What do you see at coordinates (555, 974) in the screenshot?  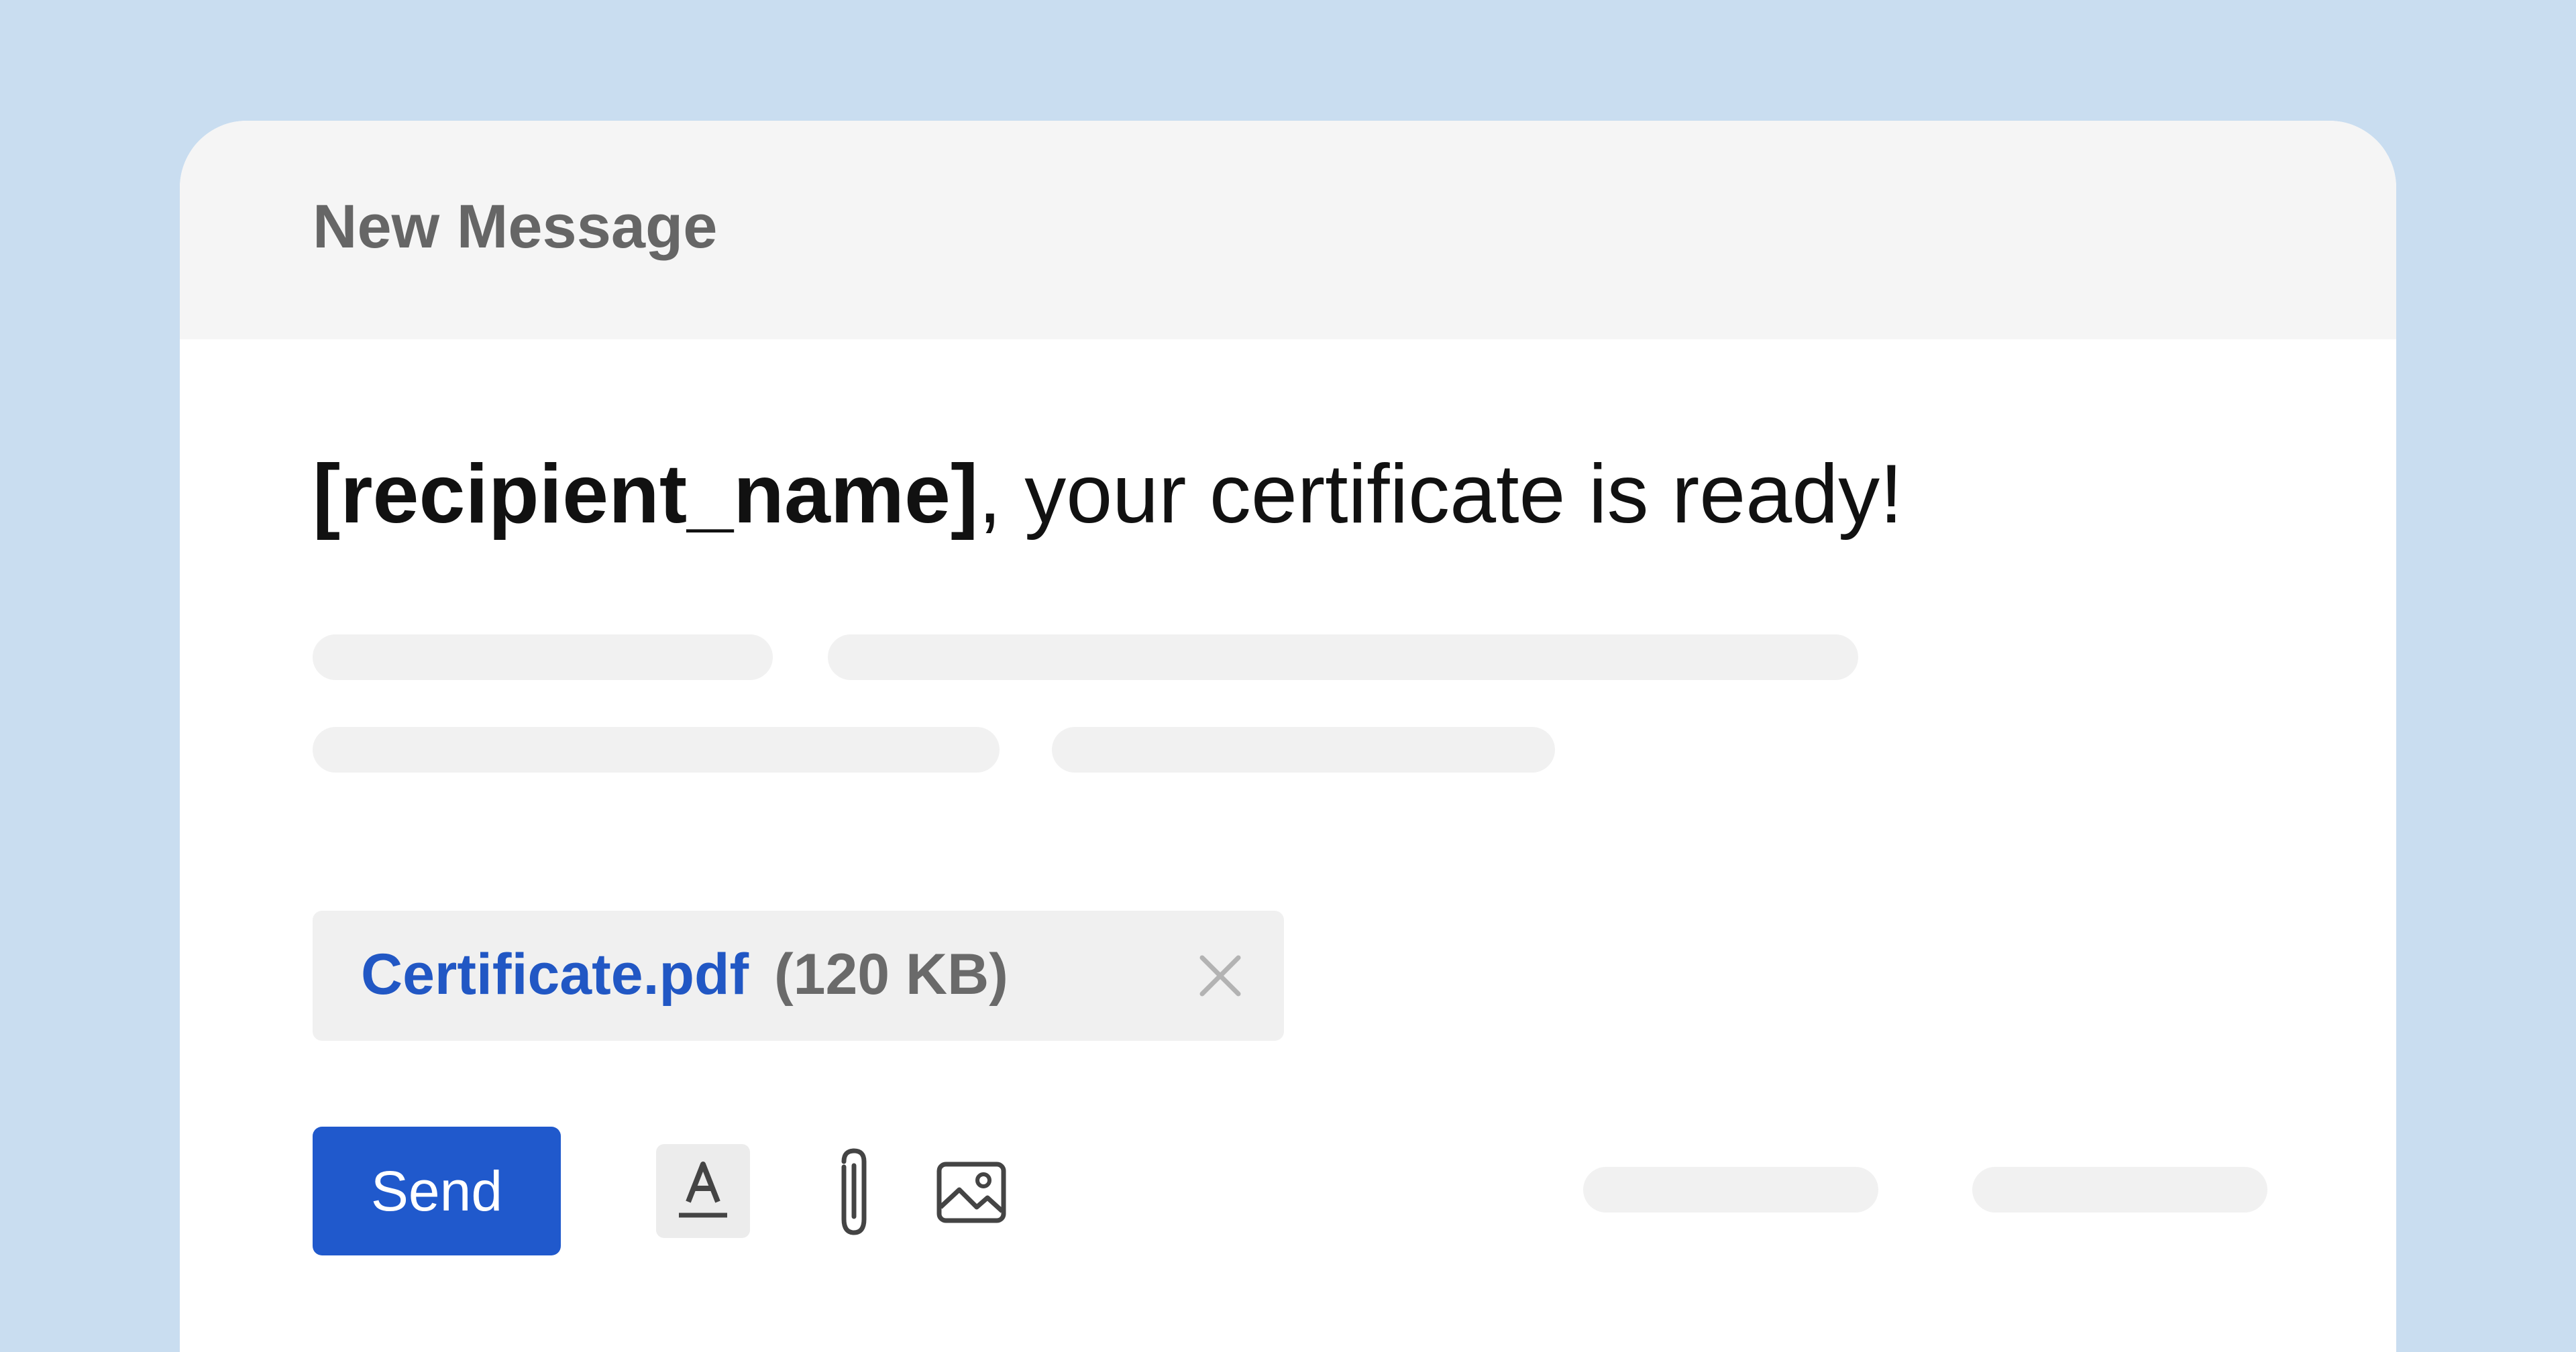 I see `attachment-file-name: Certificate.pdf` at bounding box center [555, 974].